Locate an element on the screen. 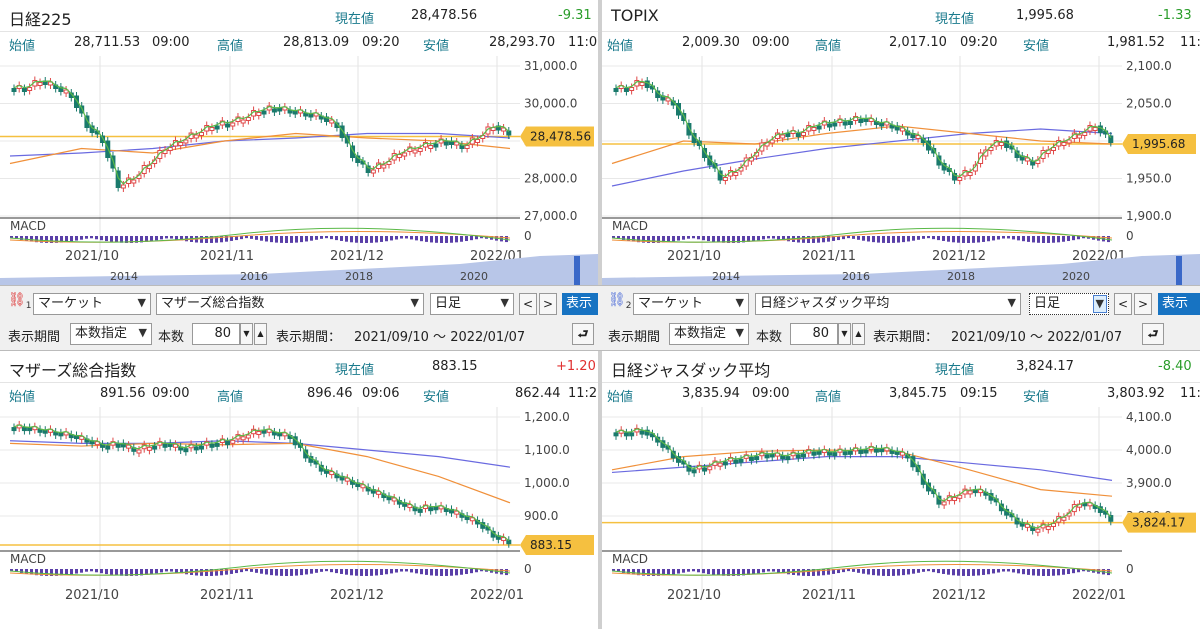  panel-header: マザーズ総合指数 現在値 883.15 +1.20 is located at coordinates (299, 367).